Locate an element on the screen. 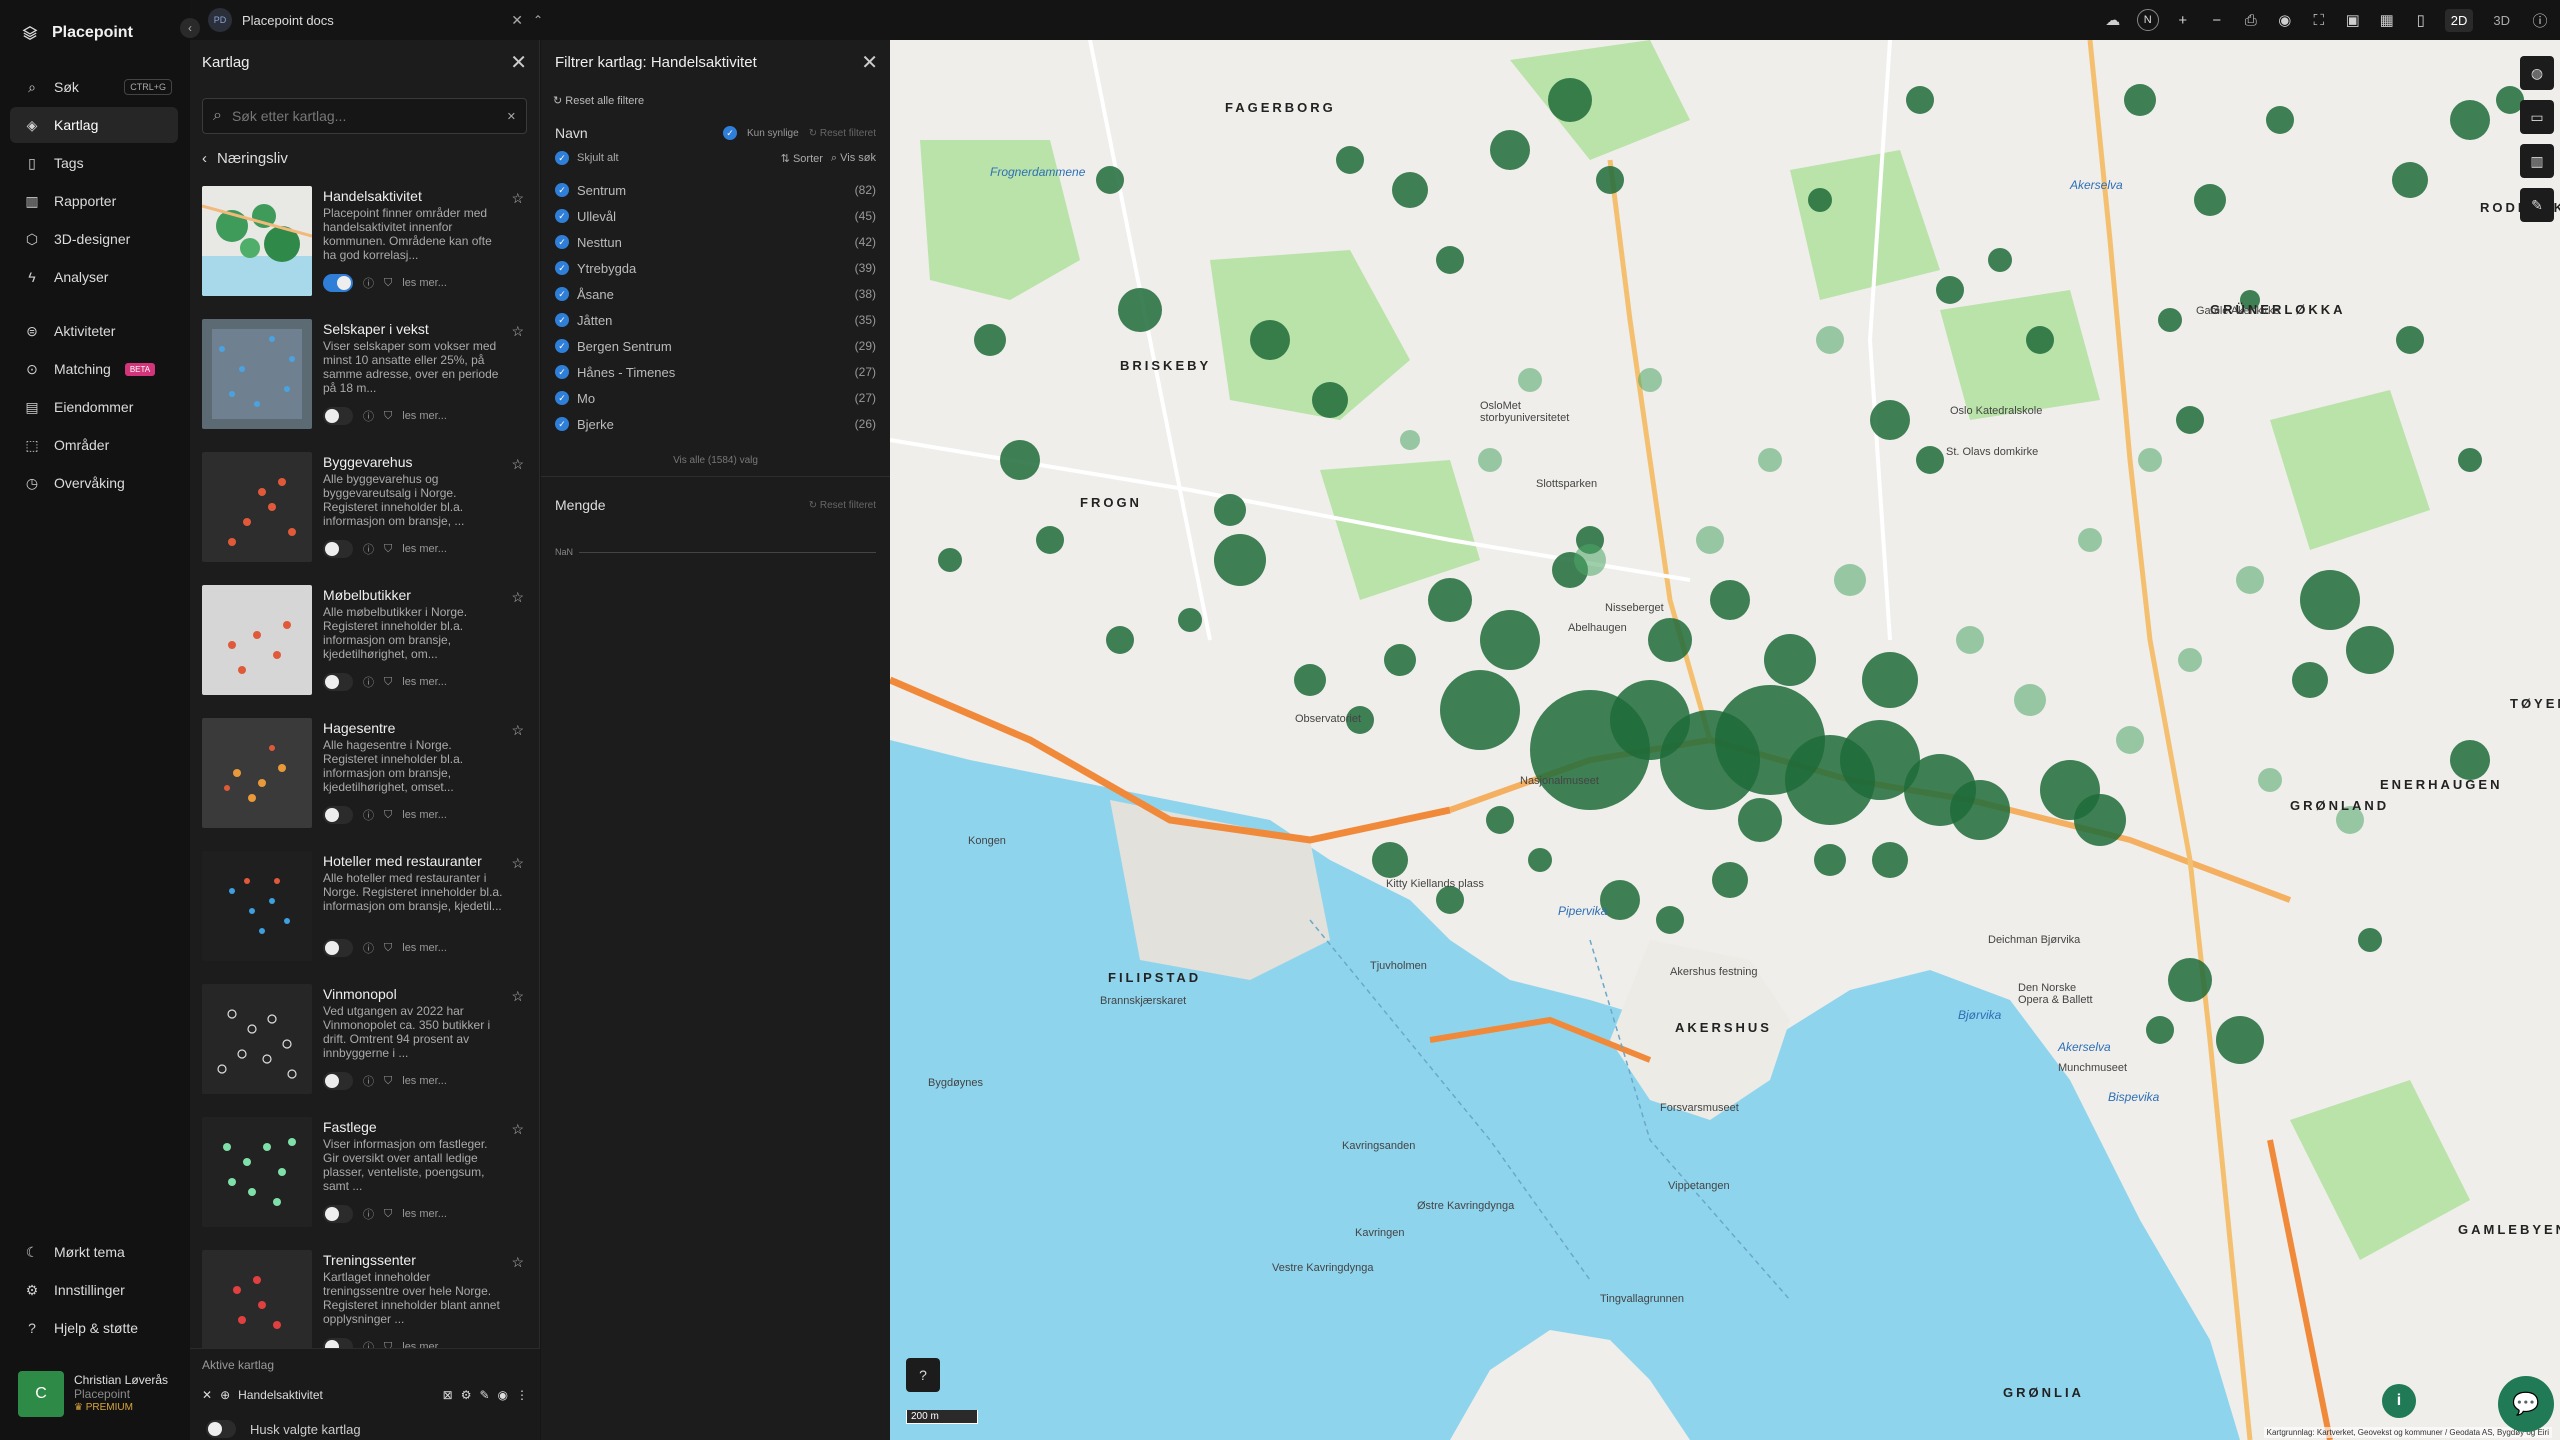 This screenshot has width=2560, height=1440. document-tab: PD Placepoint docs ✕ ⌃ is located at coordinates (375, 20).